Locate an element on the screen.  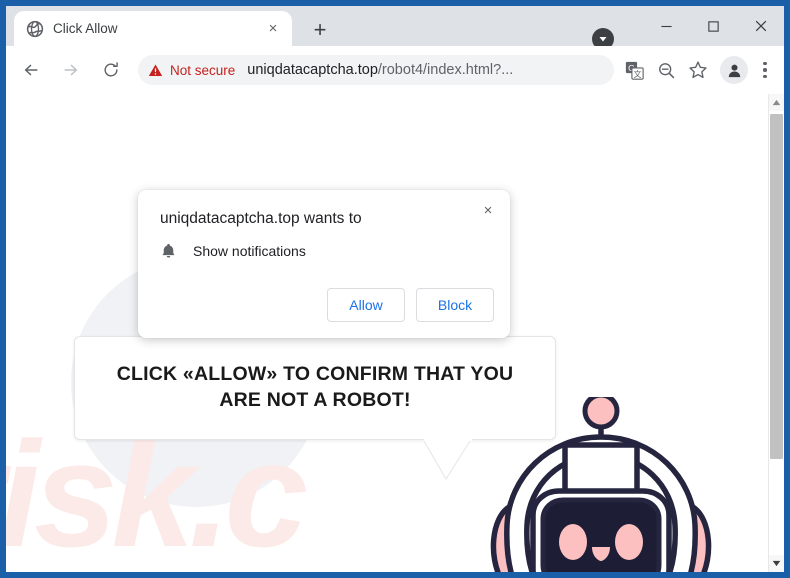
star-icon is located at coordinates (698, 70).